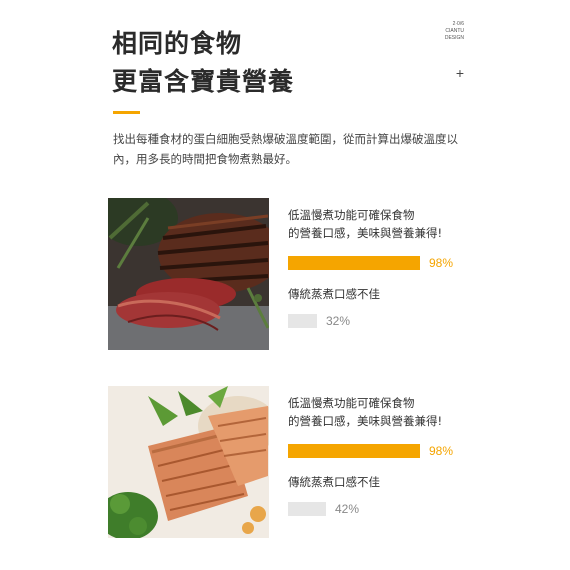  I want to click on bad-percentage: 42%, so click(347, 509).